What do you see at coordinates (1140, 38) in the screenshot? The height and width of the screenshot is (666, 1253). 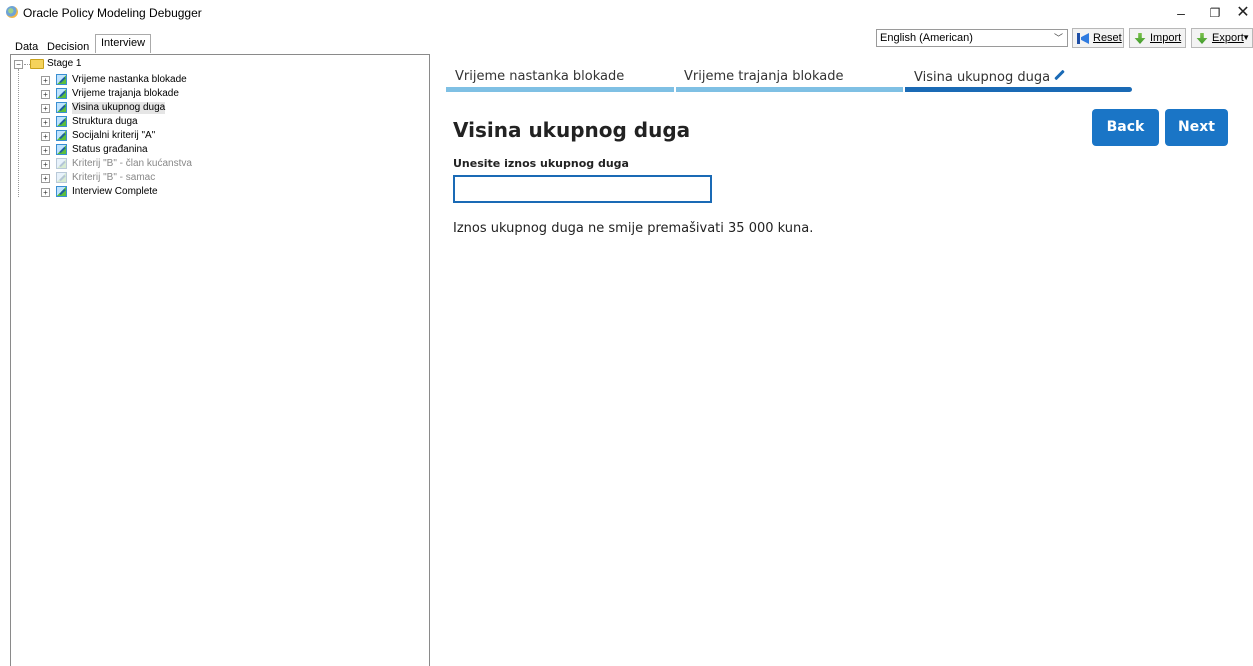 I see `import-icon` at bounding box center [1140, 38].